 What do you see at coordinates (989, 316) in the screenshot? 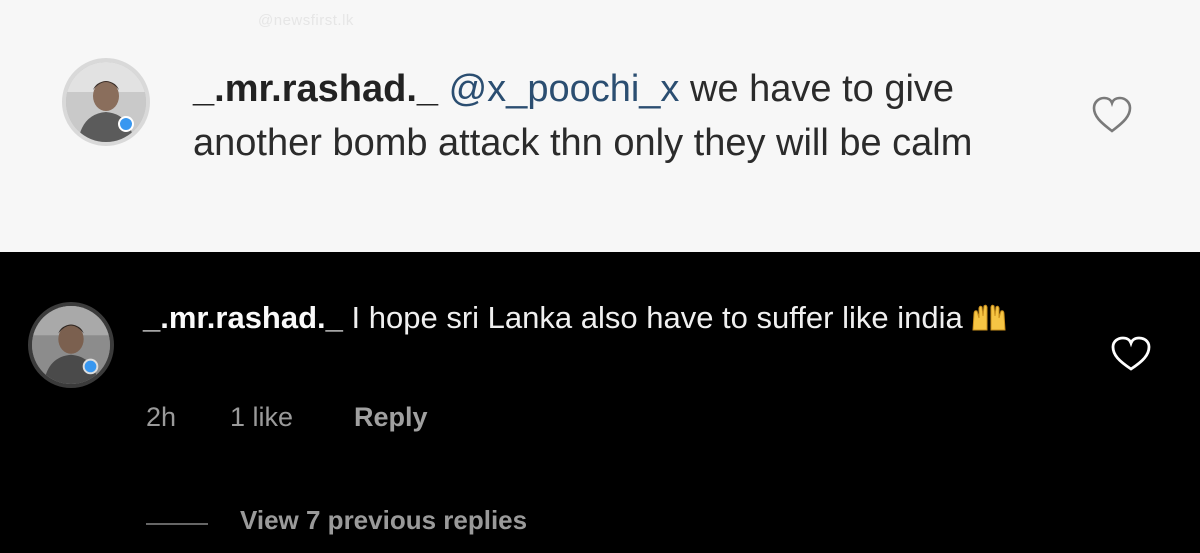
I see `raising-hands-icon` at bounding box center [989, 316].